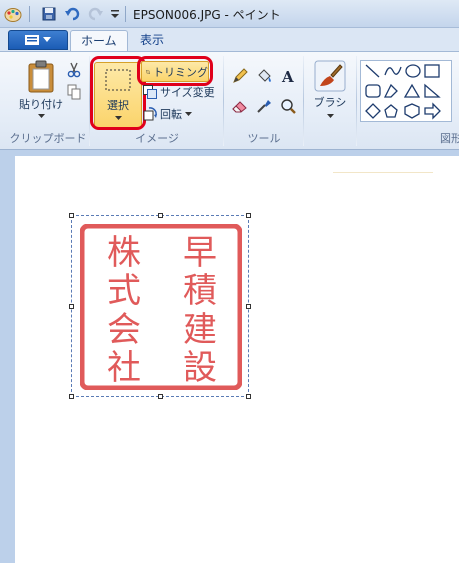 This screenshot has height=563, width=459. Describe the element at coordinates (73, 14) in the screenshot. I see `undo-icon` at that location.